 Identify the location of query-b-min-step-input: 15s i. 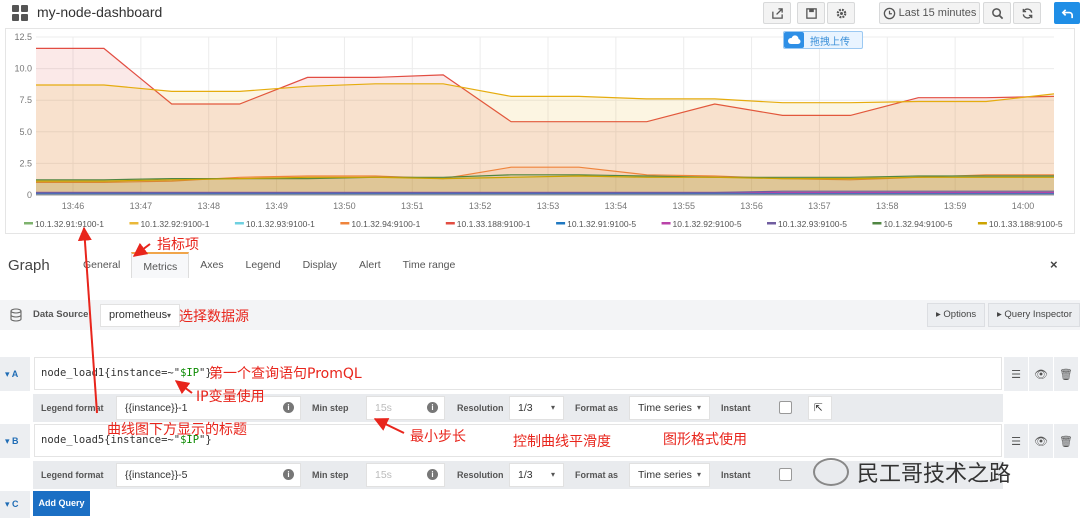
(405, 475).